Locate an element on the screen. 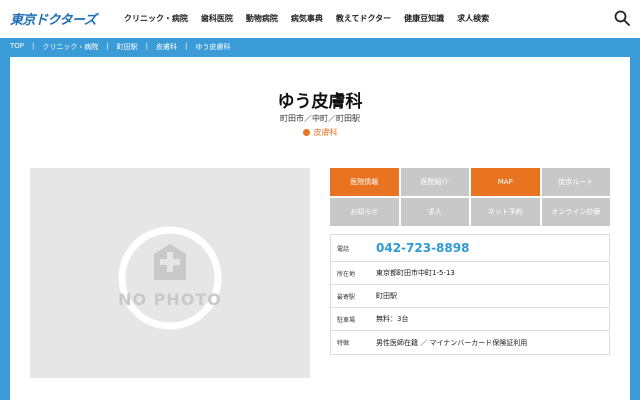 Image resolution: width=640 pixels, height=400 pixels. info-row-parking: 駐車場 無料：3台 is located at coordinates (470, 319).